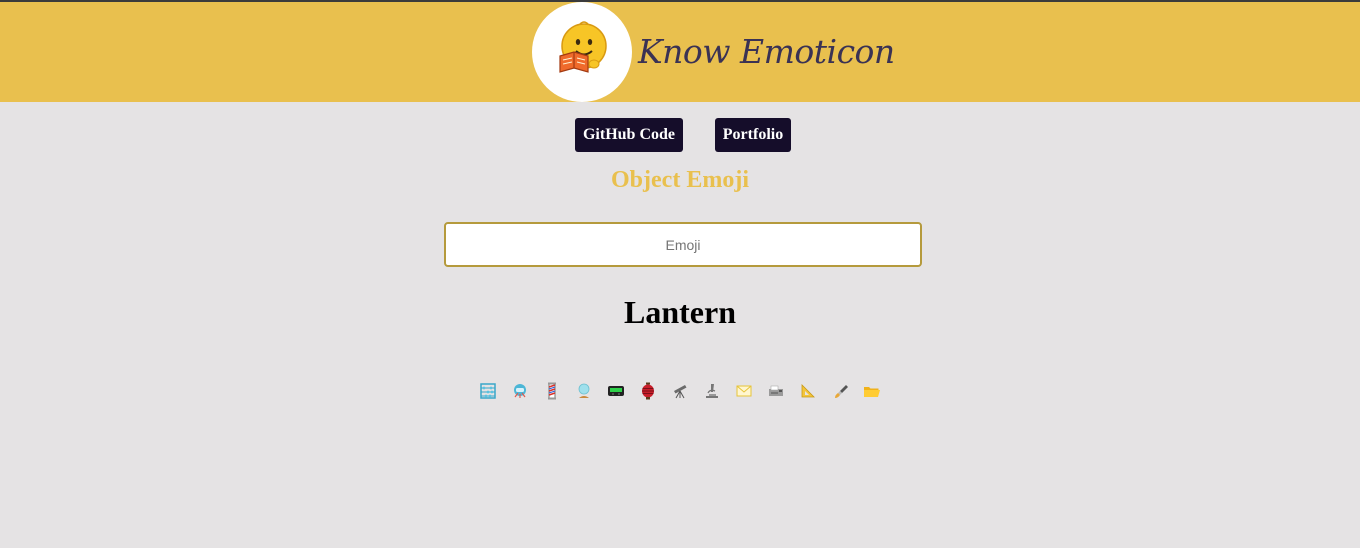 Image resolution: width=1360 pixels, height=548 pixels. I want to click on diving-mask-icon, so click(520, 391).